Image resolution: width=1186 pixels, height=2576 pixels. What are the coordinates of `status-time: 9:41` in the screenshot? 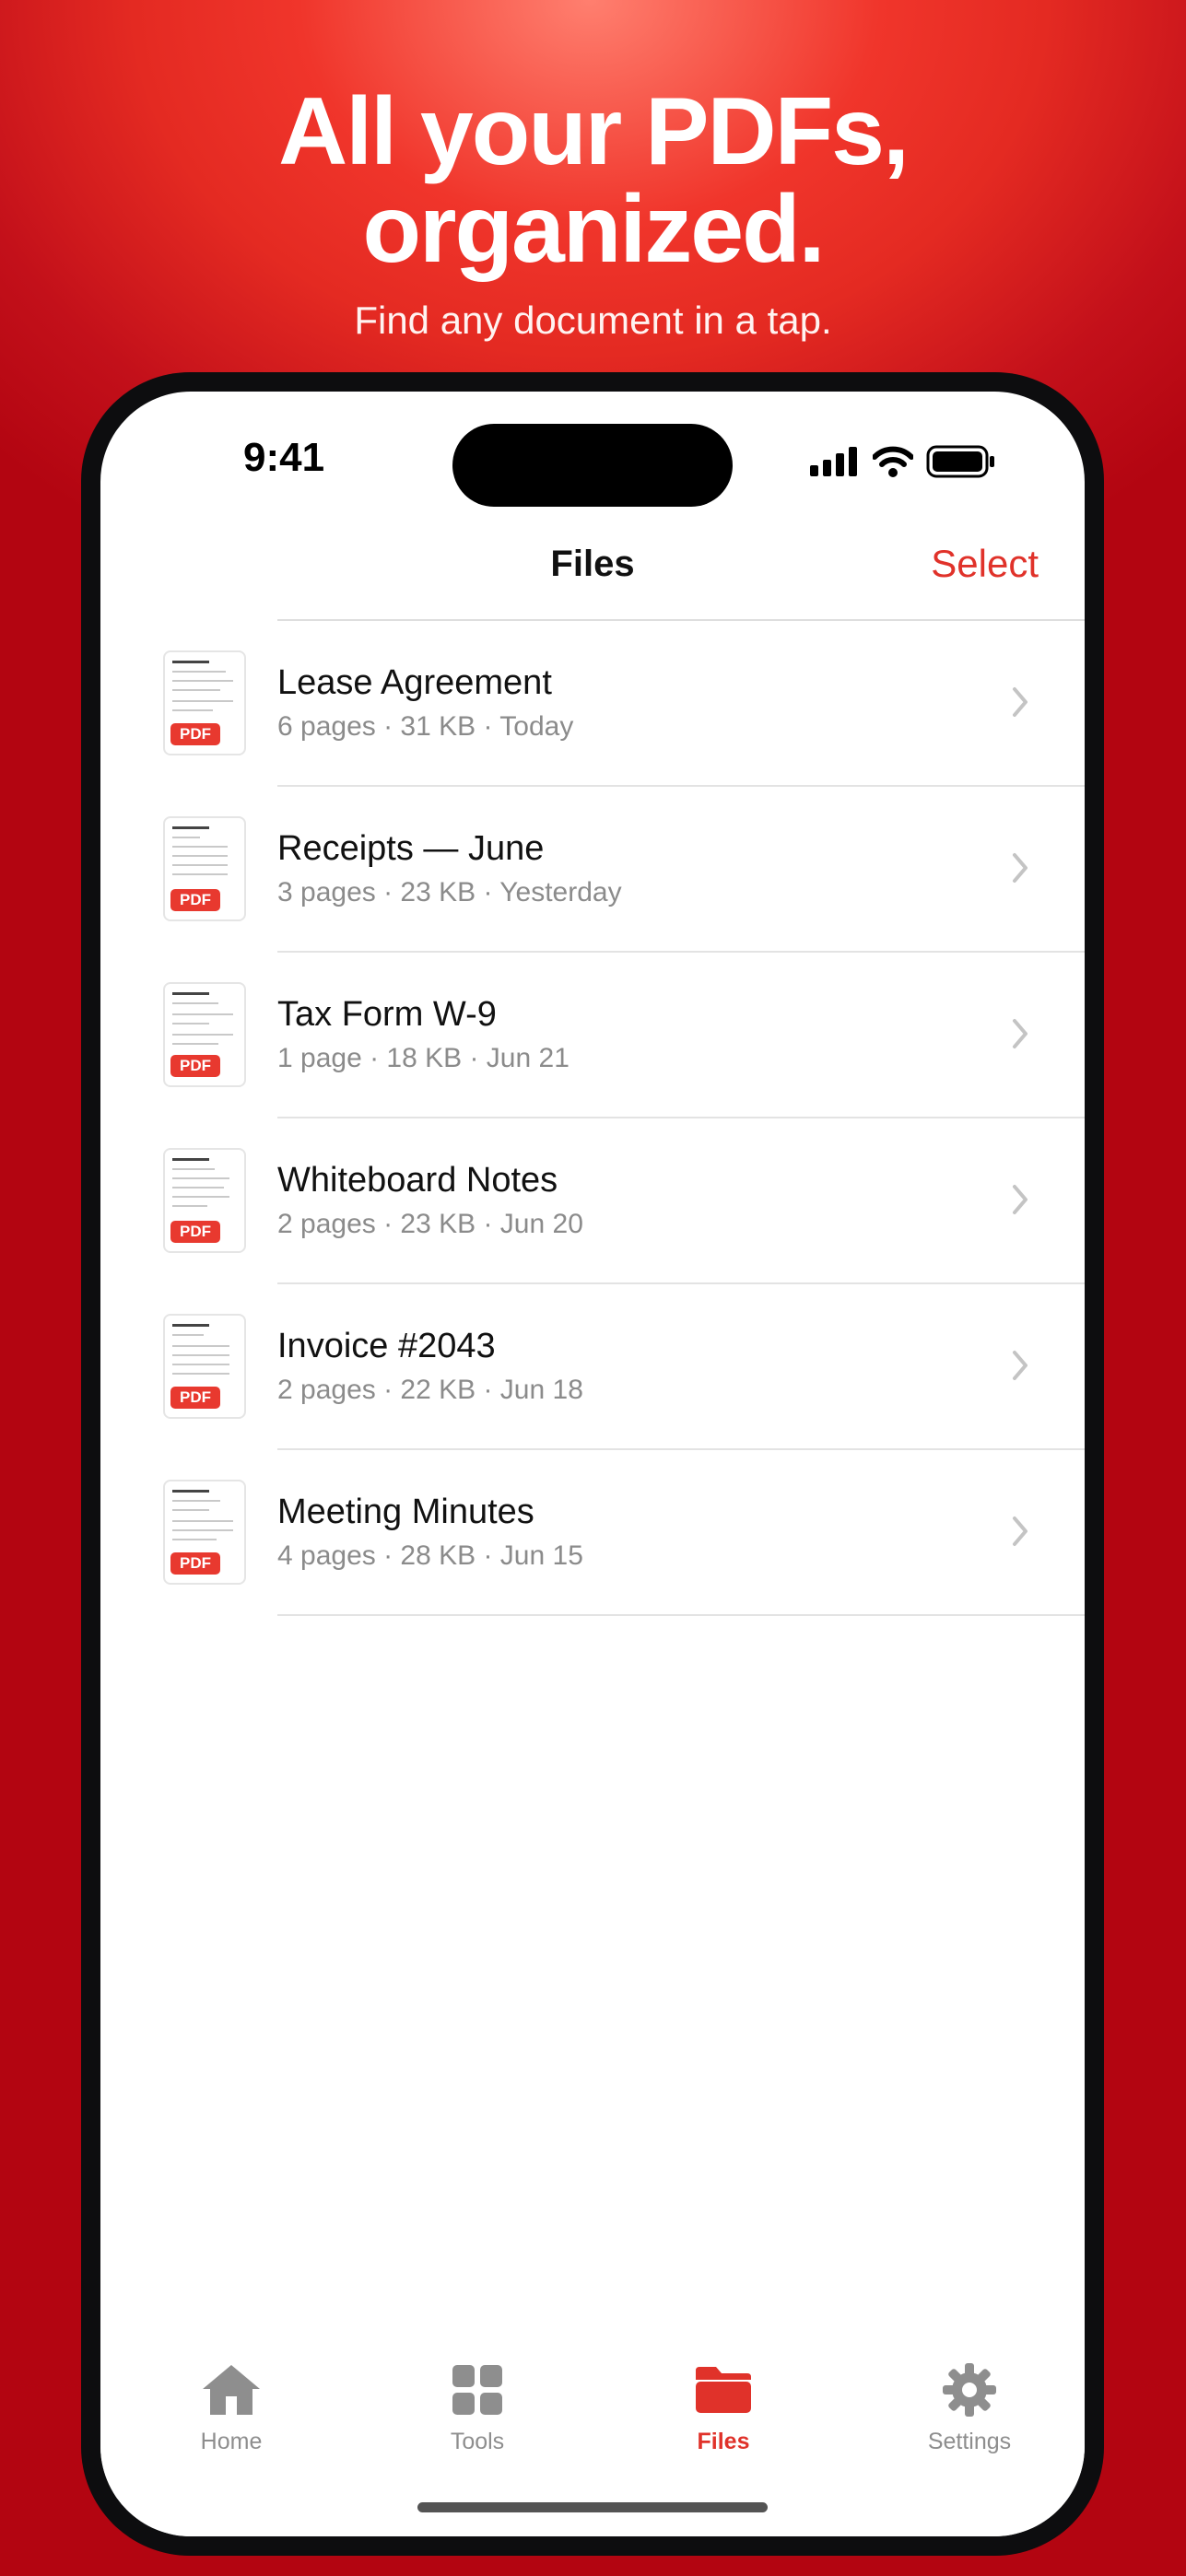 It's located at (284, 457).